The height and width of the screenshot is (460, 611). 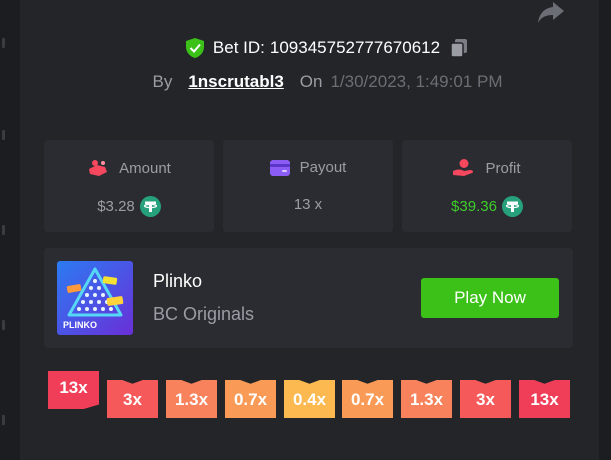 I want to click on game-thumbnail: PLINKO, so click(x=95, y=298).